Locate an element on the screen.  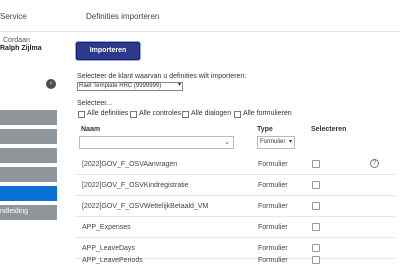
sidebar-item-active is located at coordinates (28, 193).